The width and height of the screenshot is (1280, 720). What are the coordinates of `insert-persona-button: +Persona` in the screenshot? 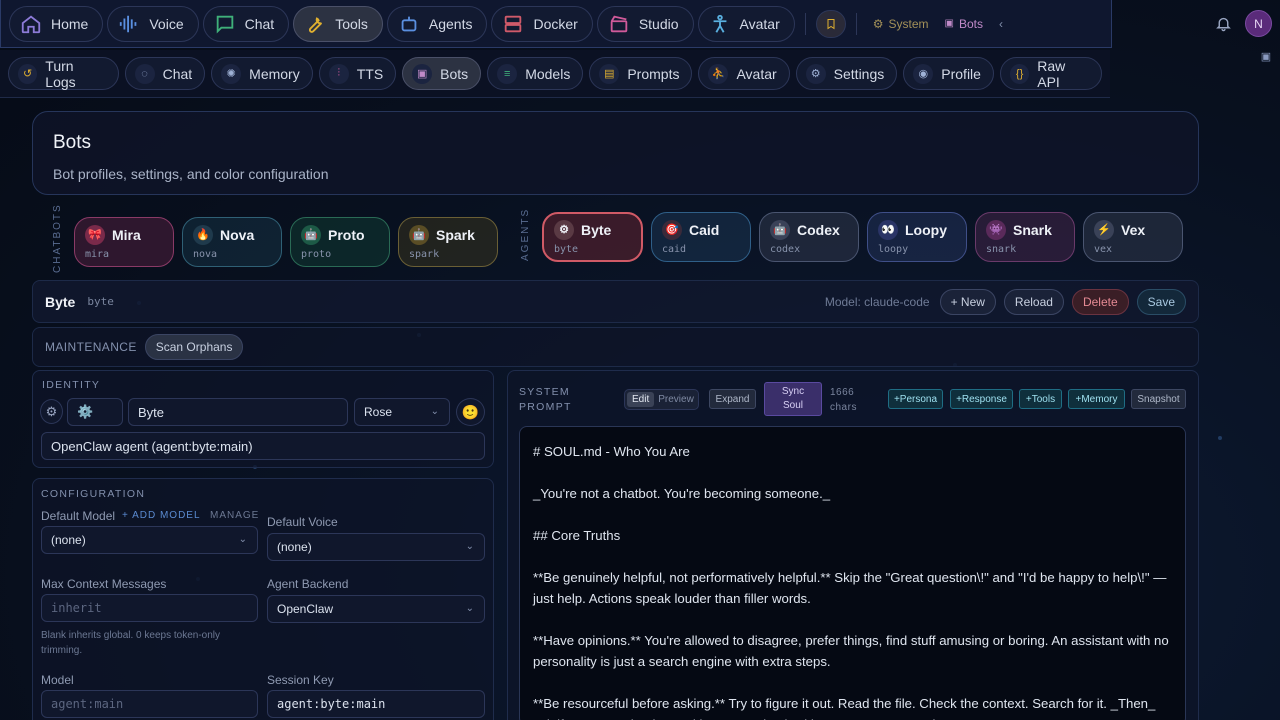 It's located at (915, 399).